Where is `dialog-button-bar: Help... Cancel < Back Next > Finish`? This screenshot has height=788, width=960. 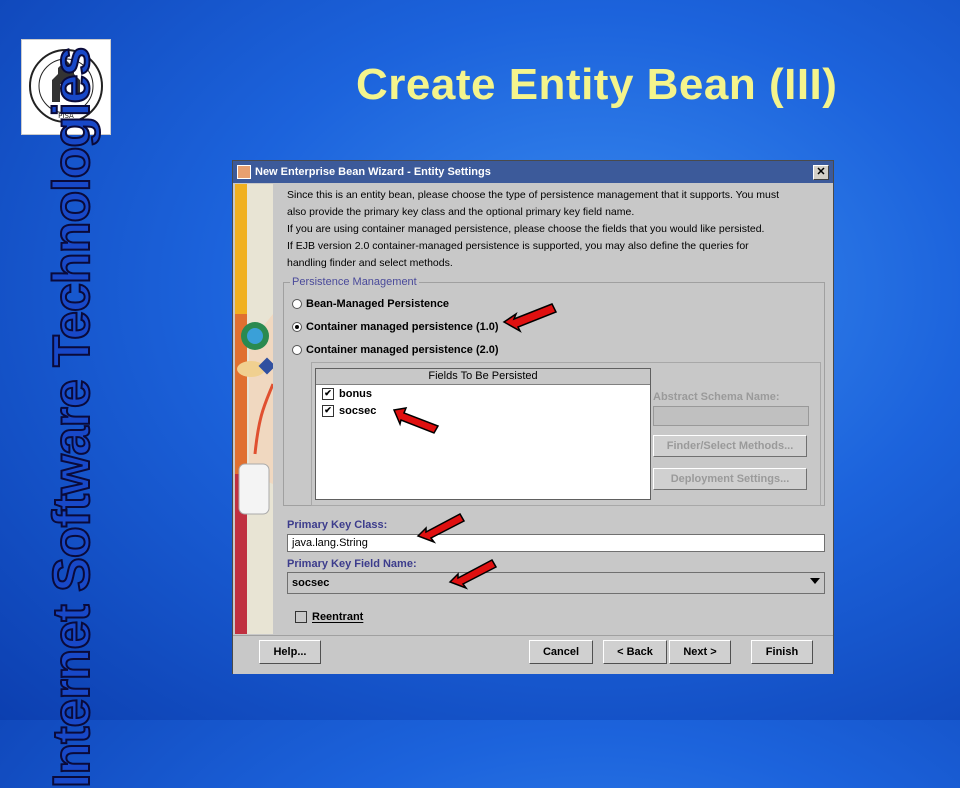
dialog-button-bar: Help... Cancel < Back Next > Finish is located at coordinates (533, 654).